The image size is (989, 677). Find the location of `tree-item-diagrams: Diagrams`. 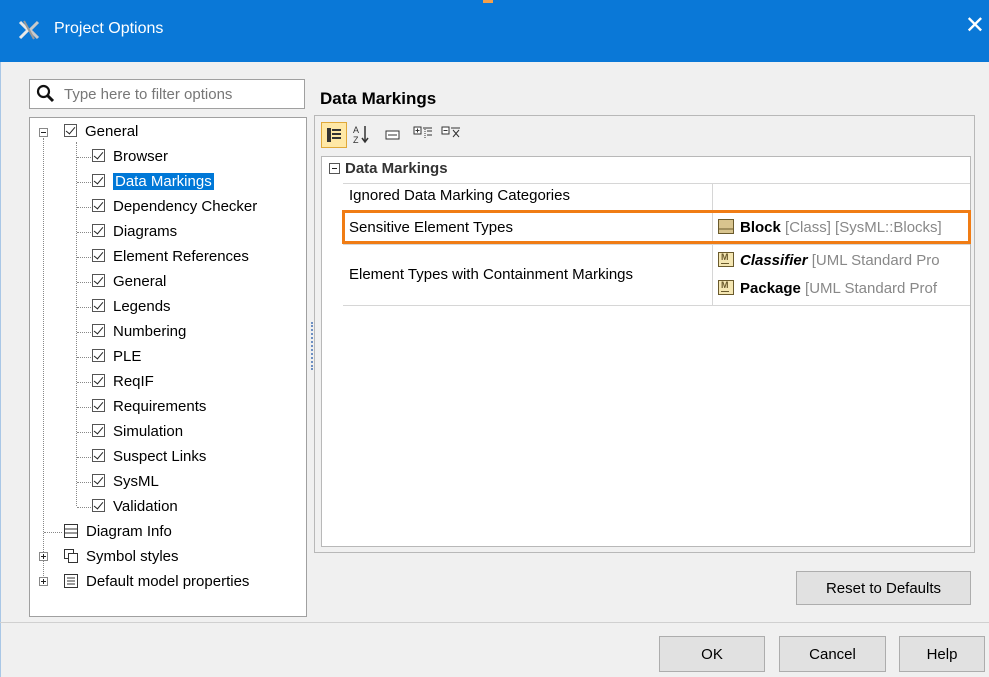

tree-item-diagrams: Diagrams is located at coordinates (134, 232).